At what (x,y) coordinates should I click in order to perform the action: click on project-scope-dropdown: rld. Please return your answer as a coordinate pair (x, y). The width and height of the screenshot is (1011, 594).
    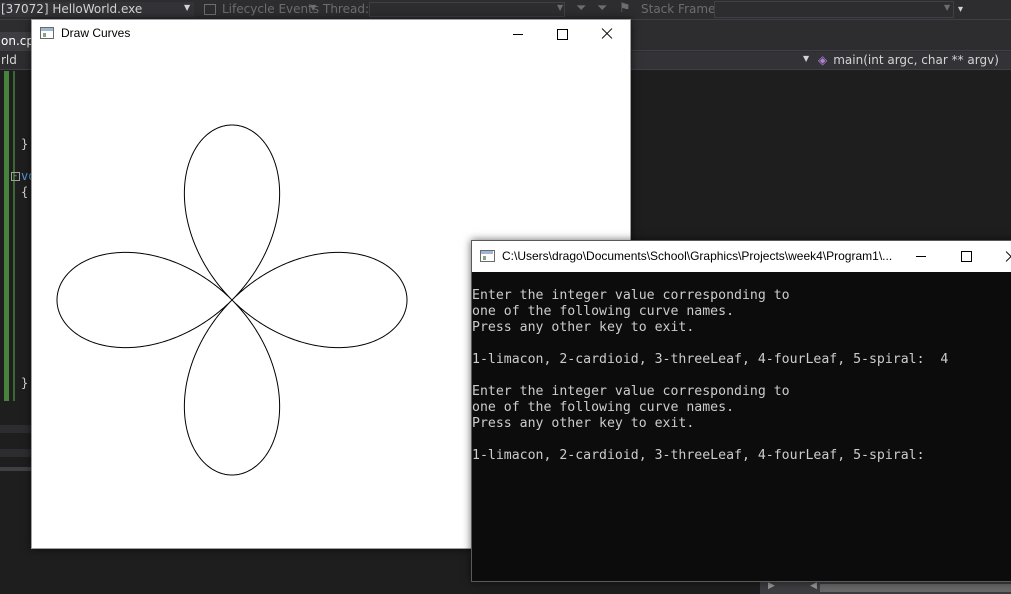
    Looking at the image, I should click on (16, 60).